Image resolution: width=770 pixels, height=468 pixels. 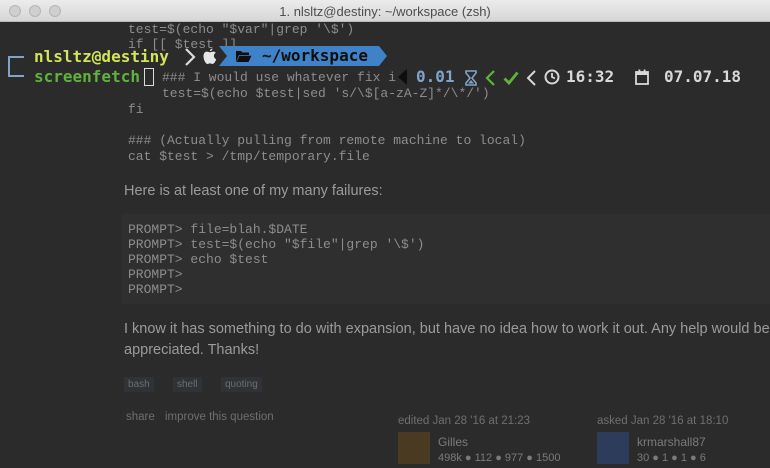 What do you see at coordinates (671, 458) in the screenshot?
I see `asker-stats: 30 ● 1 ● 1 ● 6` at bounding box center [671, 458].